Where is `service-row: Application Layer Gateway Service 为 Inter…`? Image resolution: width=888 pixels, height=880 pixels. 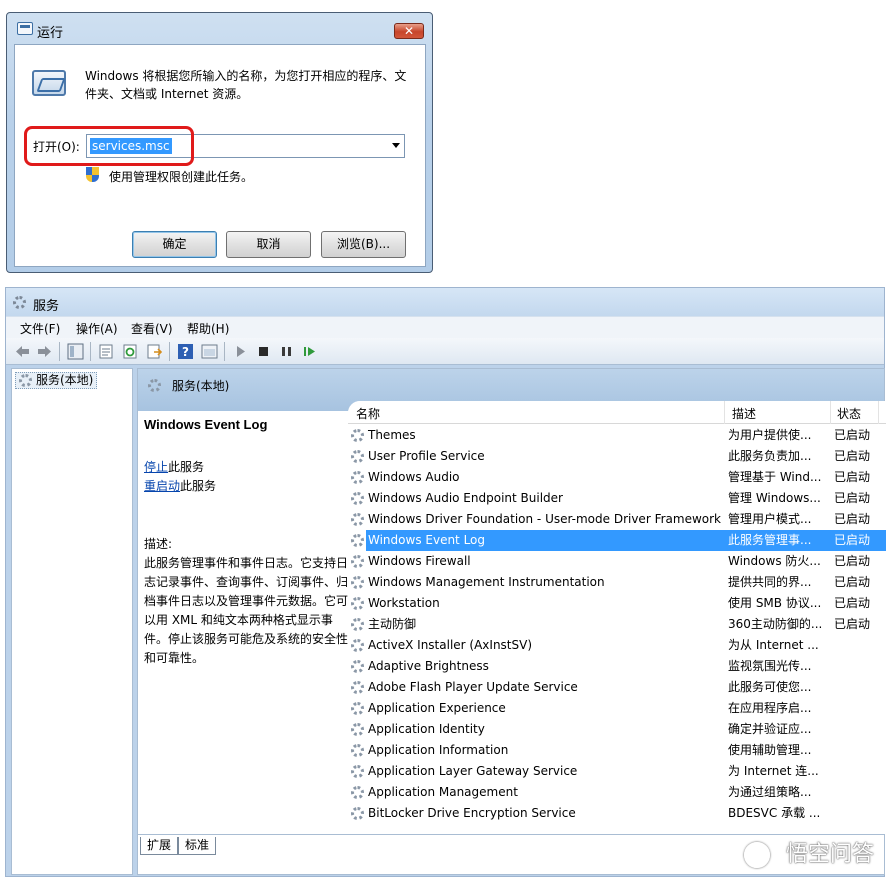
service-row: Application Layer Gateway Service 为 Inter… is located at coordinates (617, 771).